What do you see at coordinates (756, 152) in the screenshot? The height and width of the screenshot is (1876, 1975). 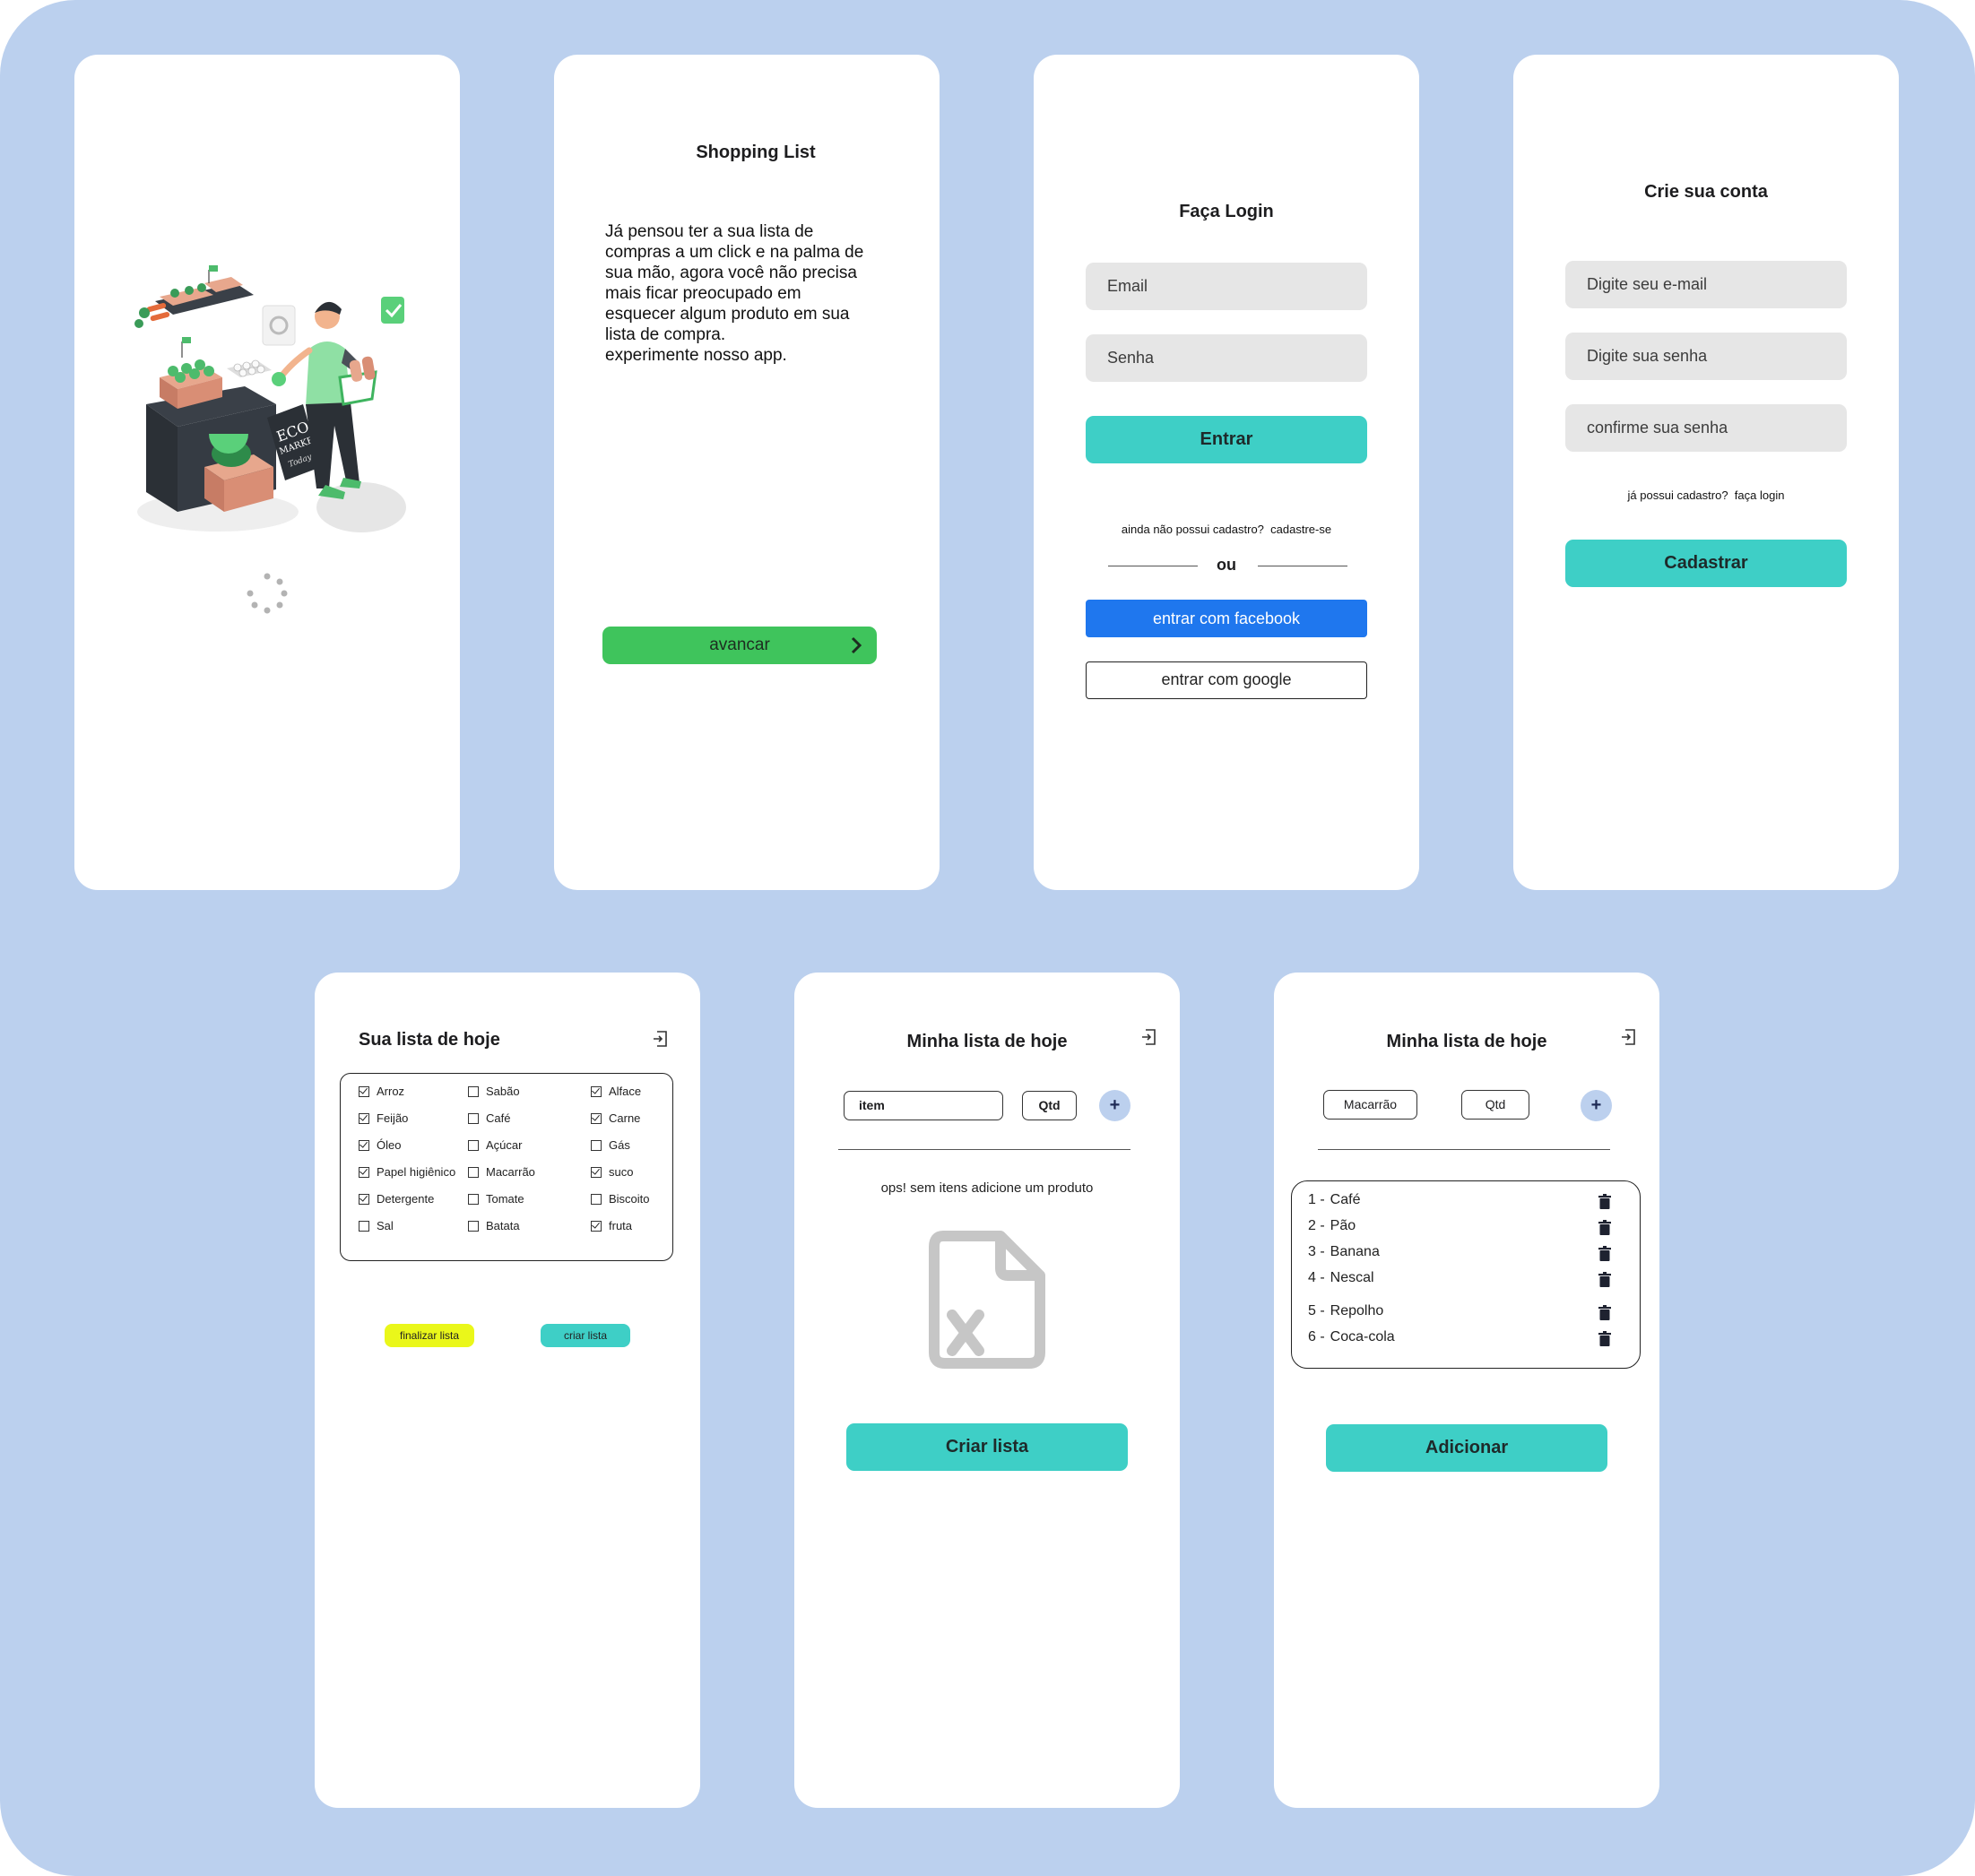 I see `intro-title: Shopping List` at bounding box center [756, 152].